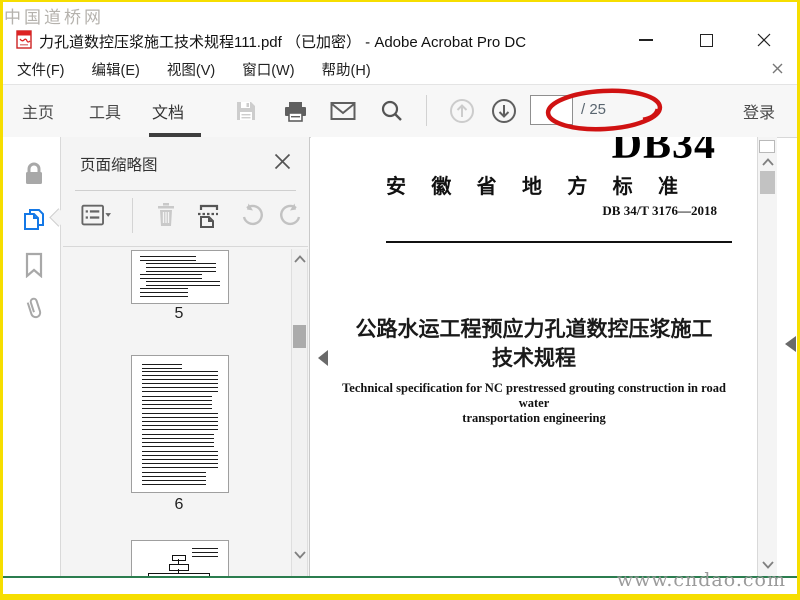 The image size is (800, 600). I want to click on watermark-top-left: 中国道桥网, so click(54, 18).